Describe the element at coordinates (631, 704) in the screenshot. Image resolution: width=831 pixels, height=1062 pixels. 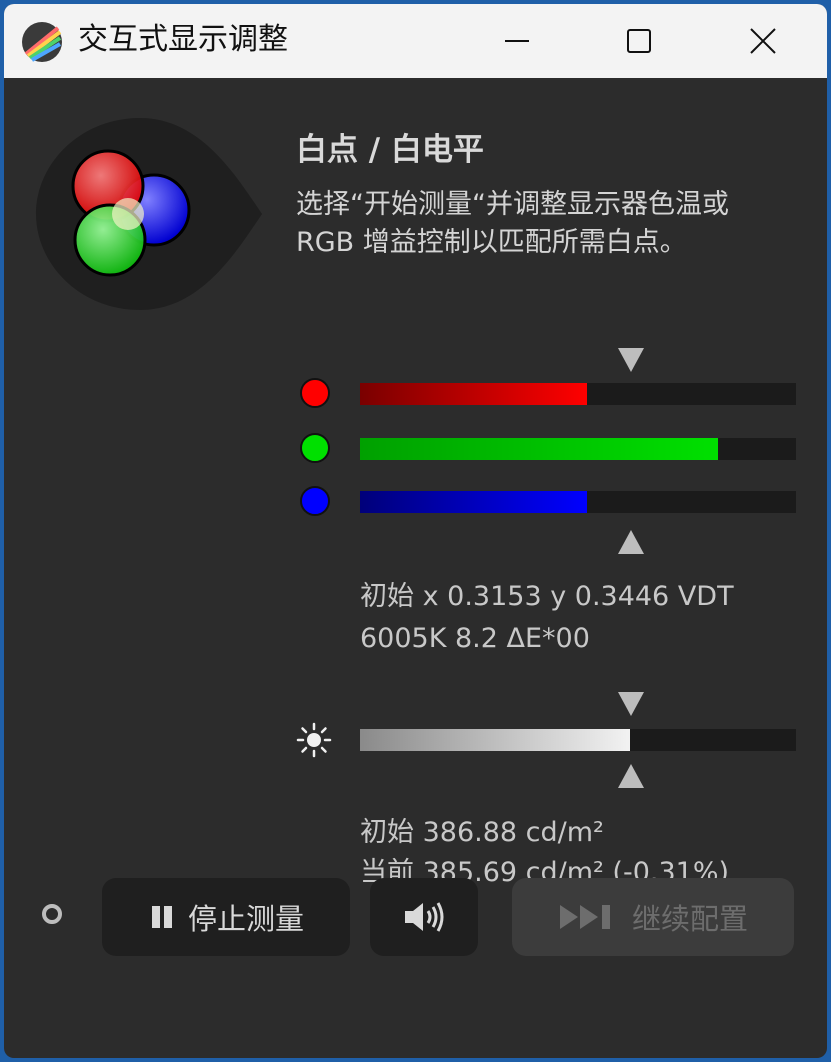
I see `luminance-target-marker-top` at that location.